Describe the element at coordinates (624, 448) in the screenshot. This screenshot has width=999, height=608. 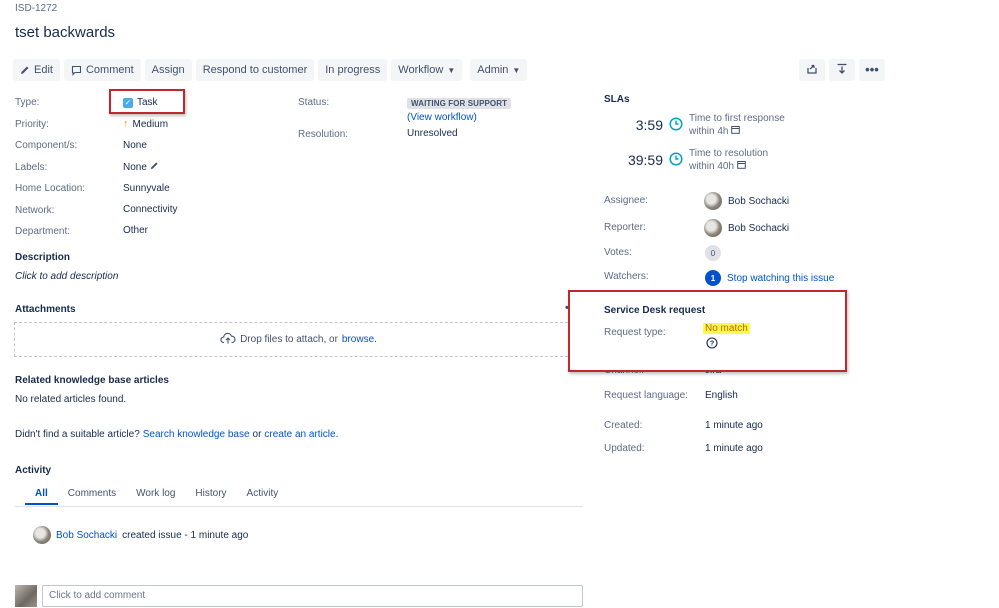
I see `updated-label: Updated:` at that location.